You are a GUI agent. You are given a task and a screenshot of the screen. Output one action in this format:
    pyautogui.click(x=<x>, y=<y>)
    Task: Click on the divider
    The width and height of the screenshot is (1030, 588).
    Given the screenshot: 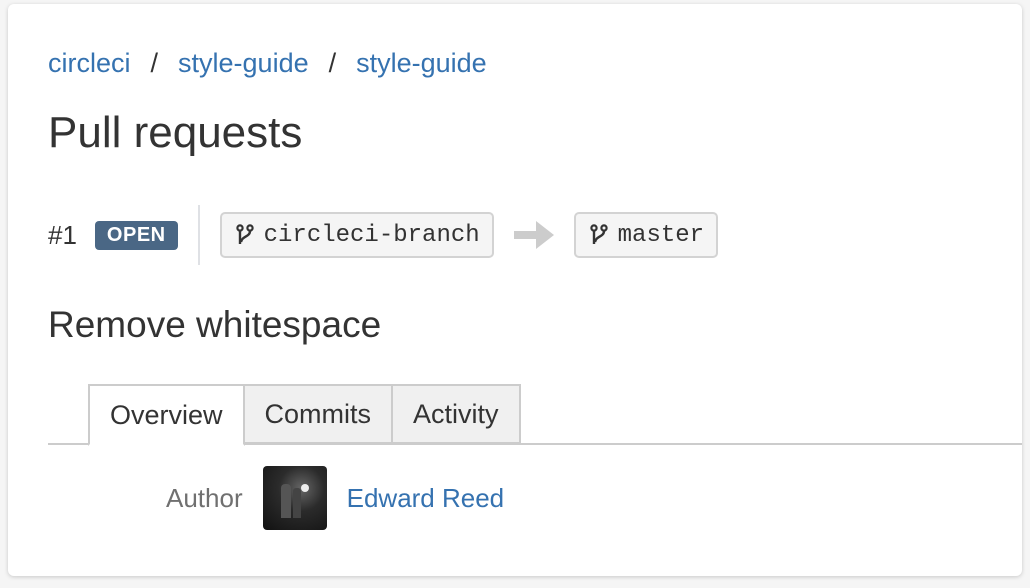 What is the action you would take?
    pyautogui.click(x=198, y=235)
    